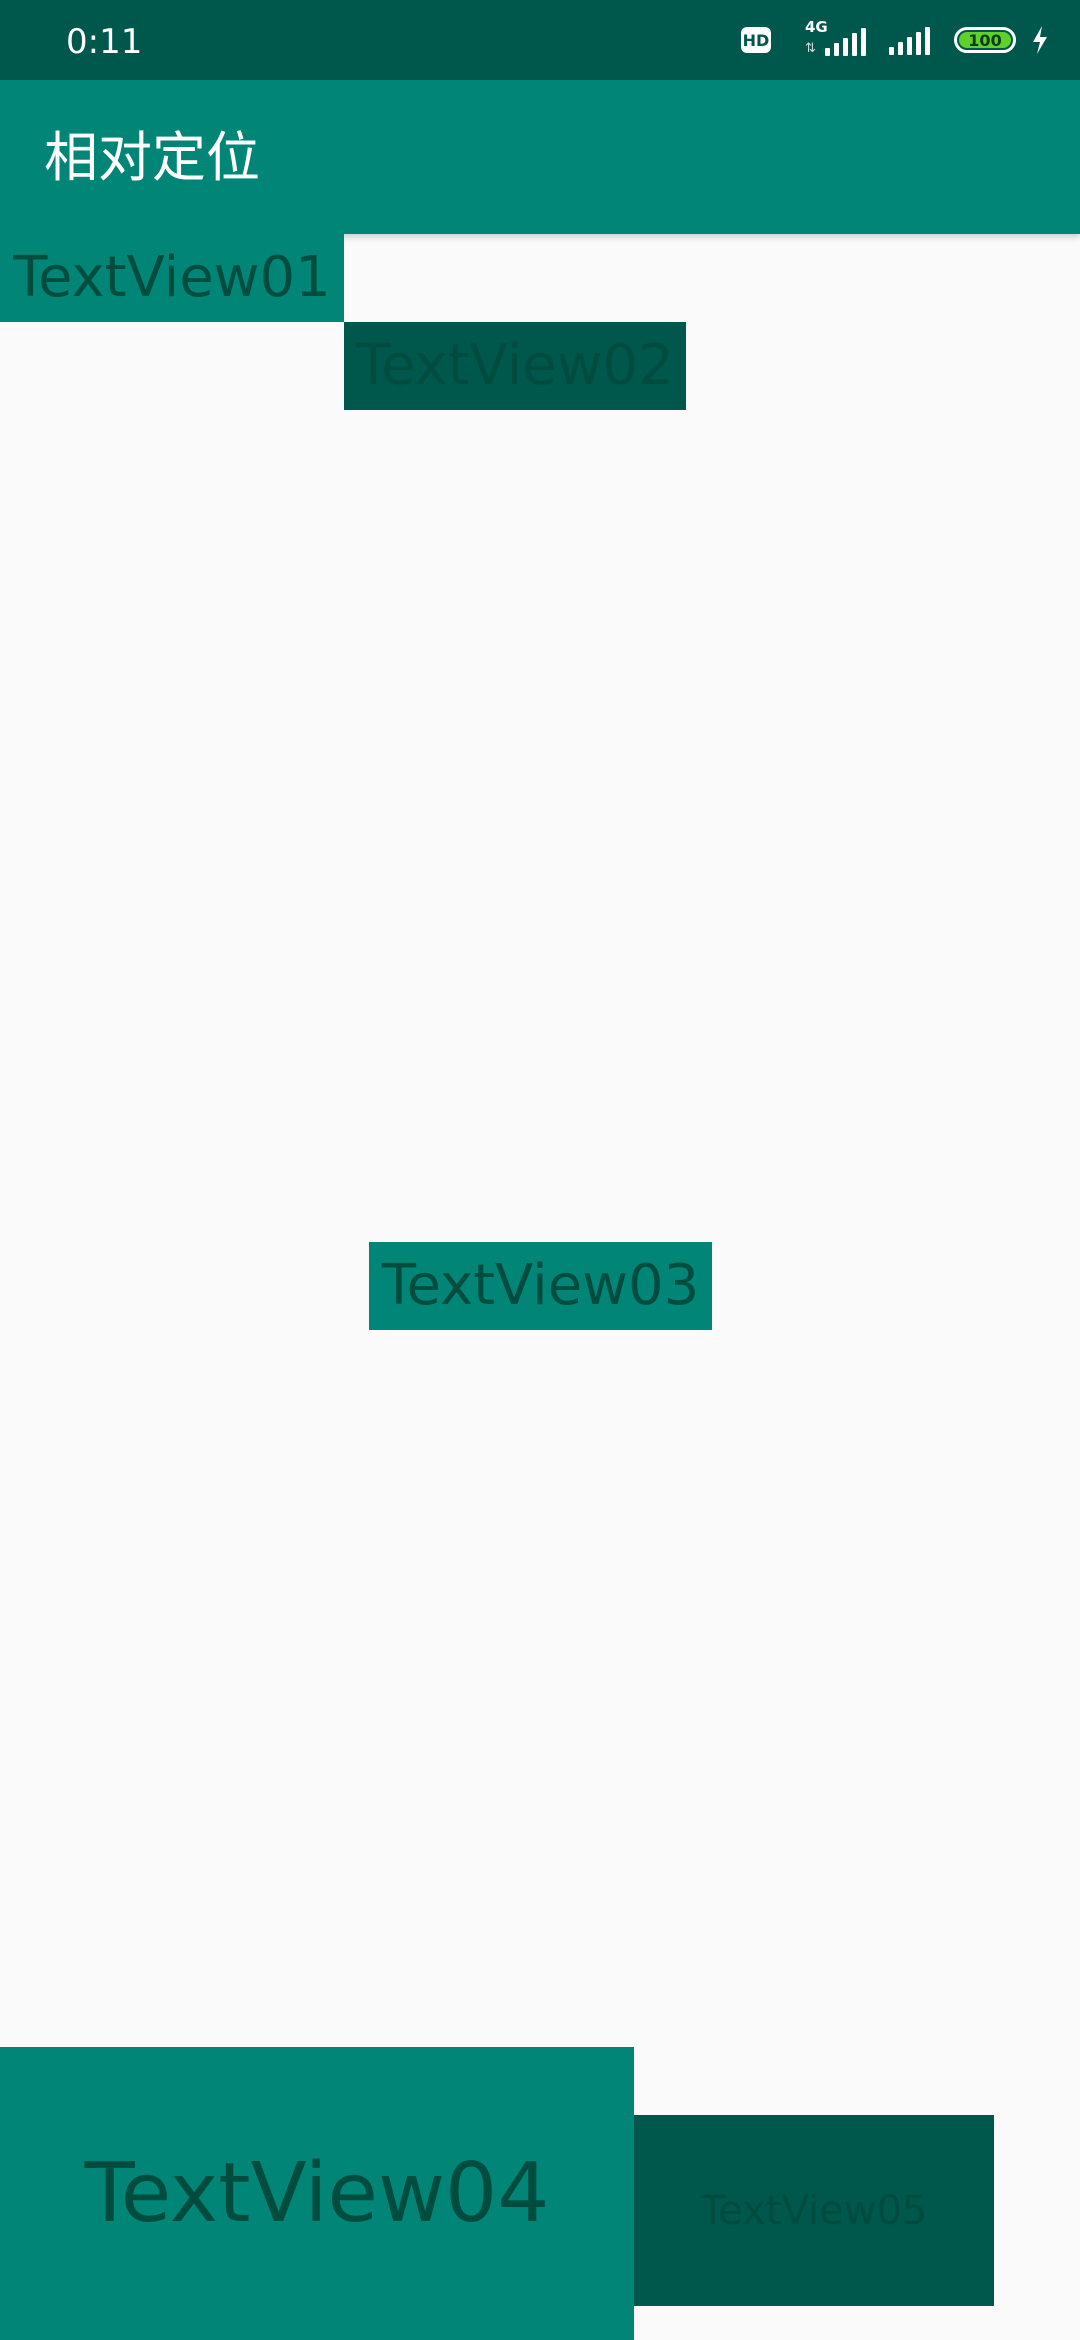 The height and width of the screenshot is (2340, 1080). I want to click on textview-04: TextView04, so click(317, 2193).